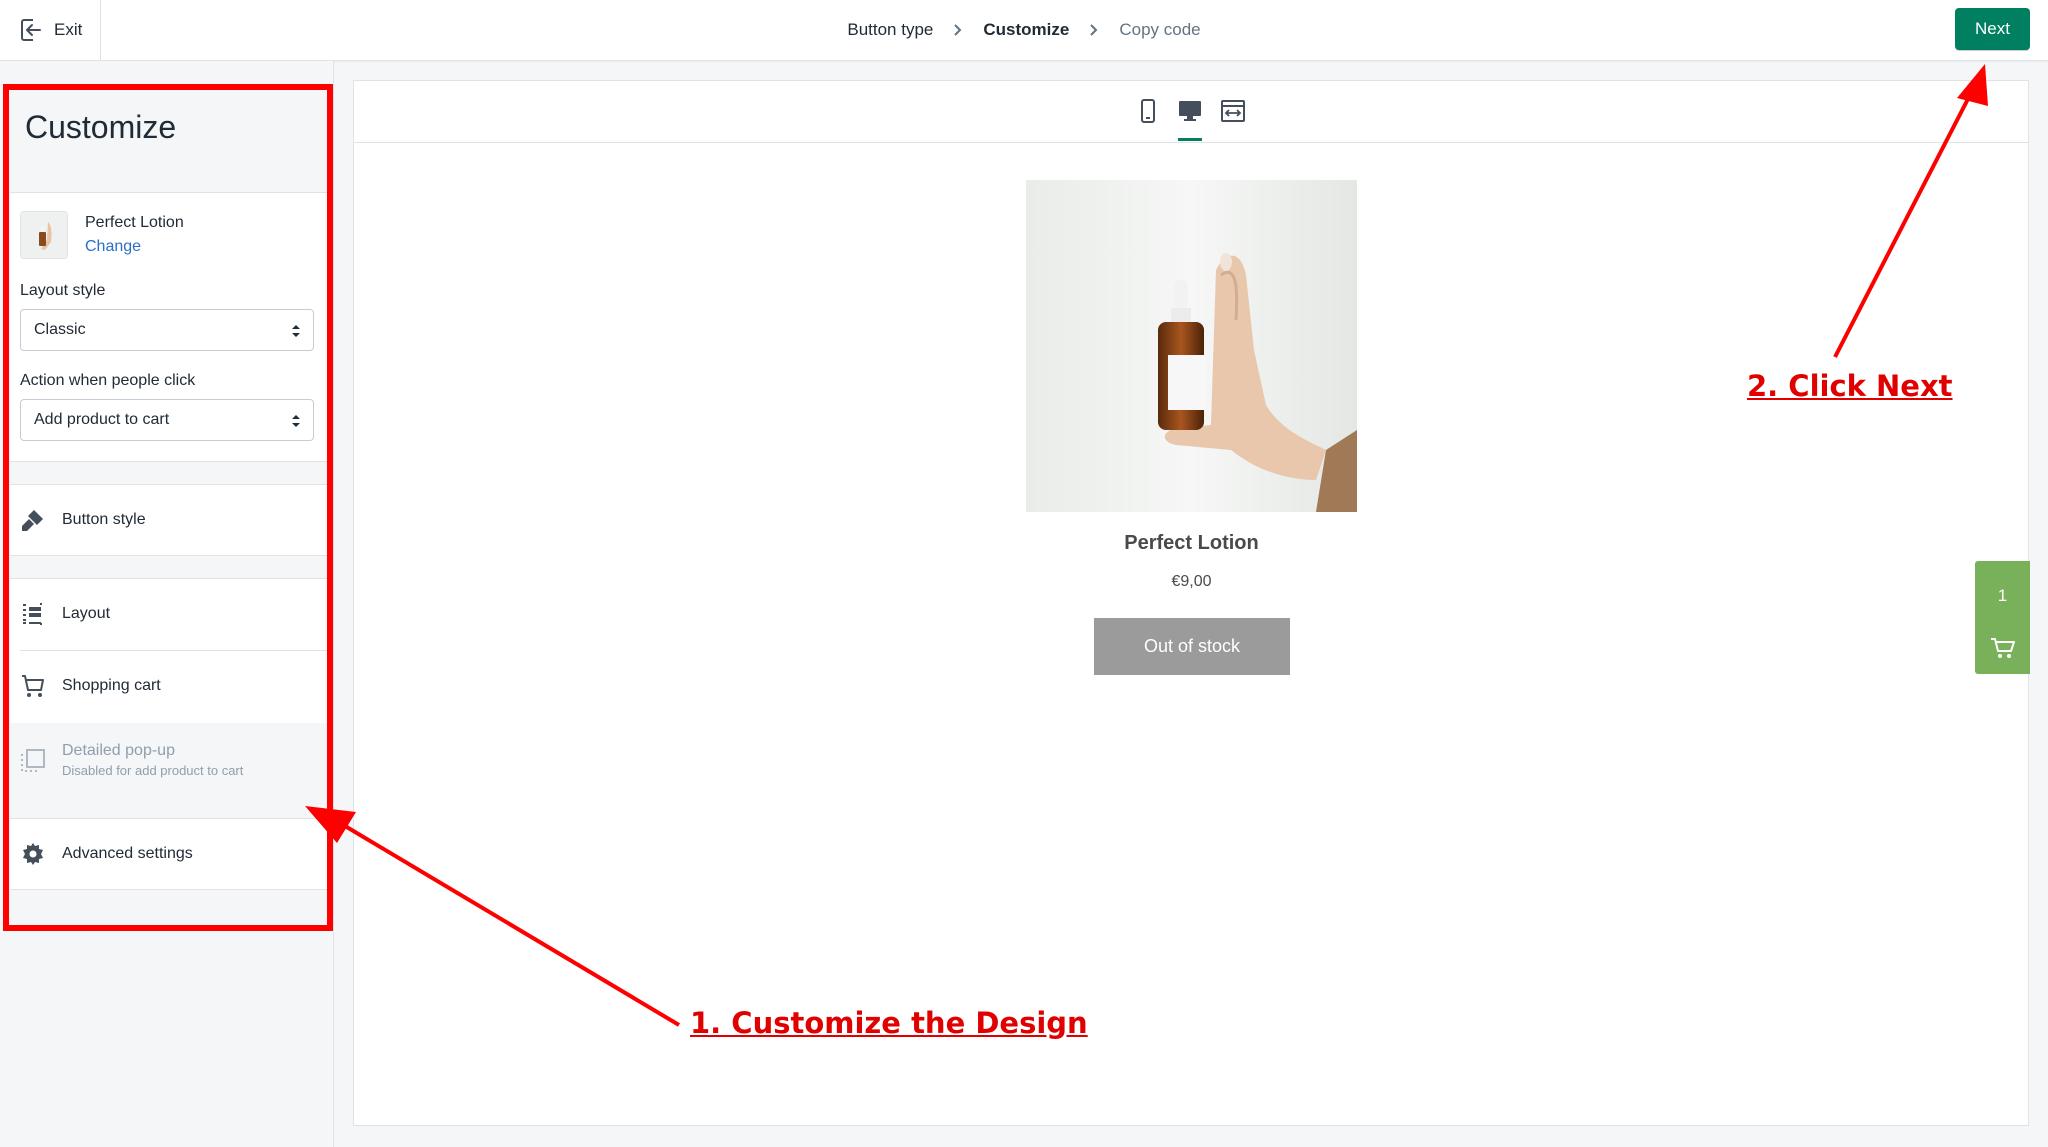  I want to click on layout-list-icon, so click(32, 614).